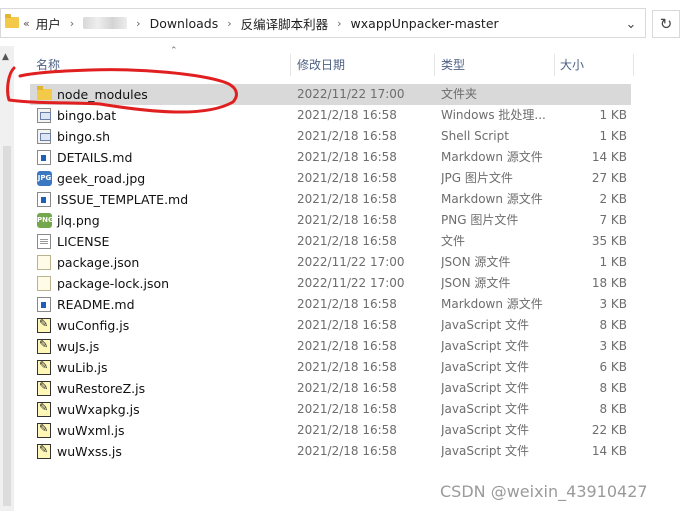  Describe the element at coordinates (44, 262) in the screenshot. I see `json-file-icon` at that location.